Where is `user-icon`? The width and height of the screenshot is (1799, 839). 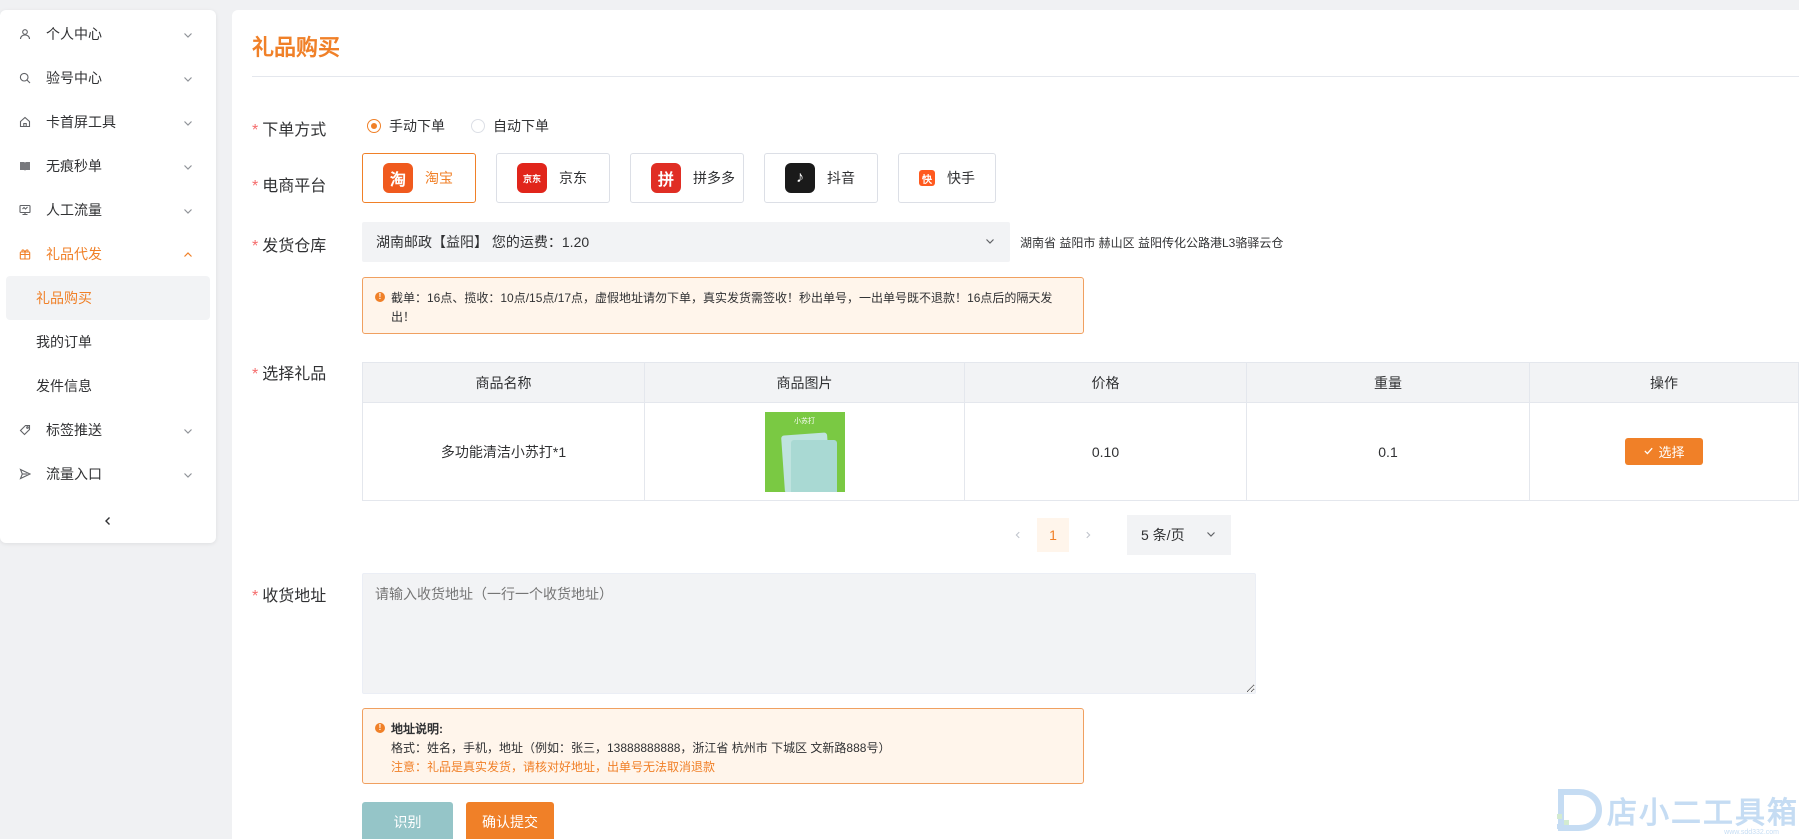 user-icon is located at coordinates (25, 34).